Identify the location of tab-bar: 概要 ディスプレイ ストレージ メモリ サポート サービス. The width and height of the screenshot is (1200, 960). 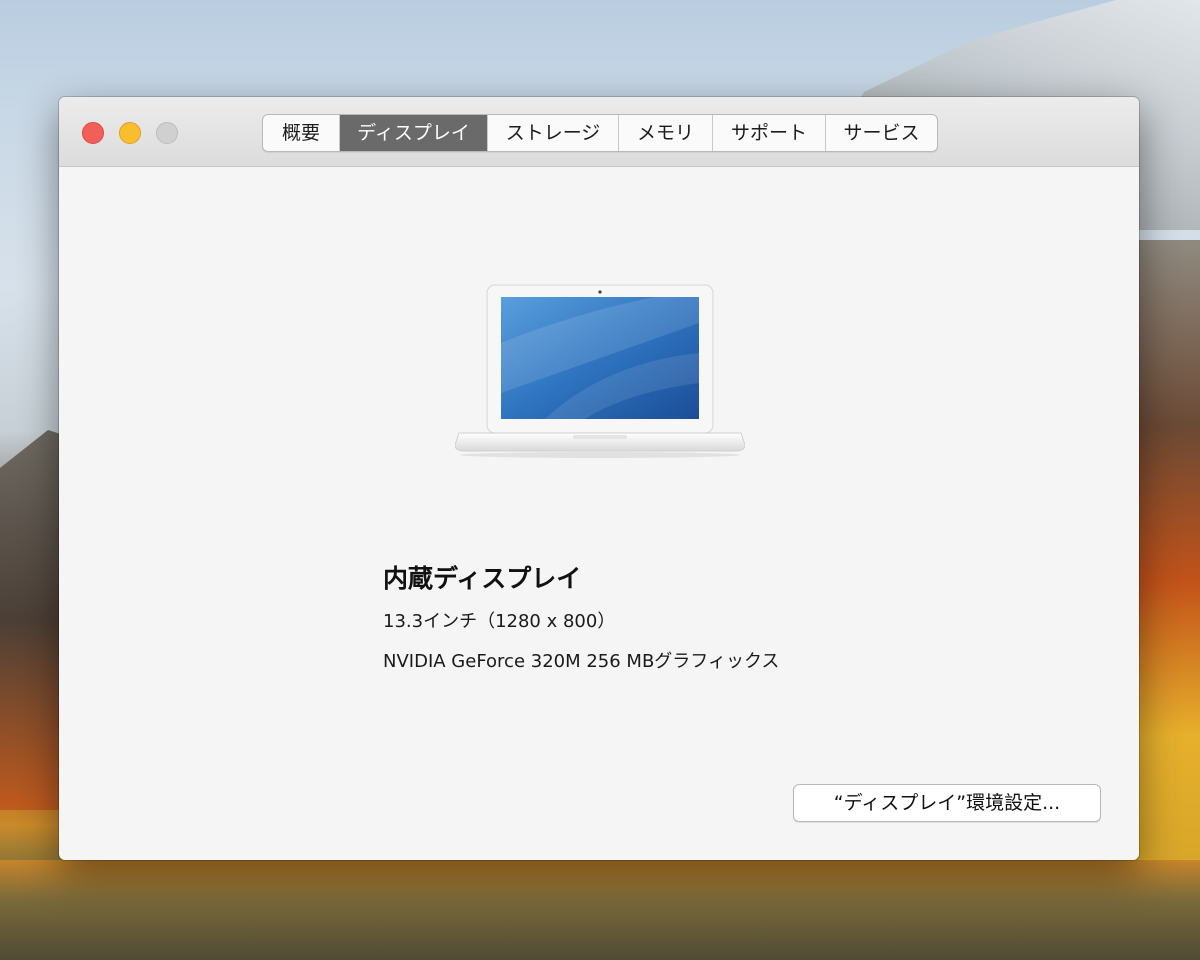
(600, 133).